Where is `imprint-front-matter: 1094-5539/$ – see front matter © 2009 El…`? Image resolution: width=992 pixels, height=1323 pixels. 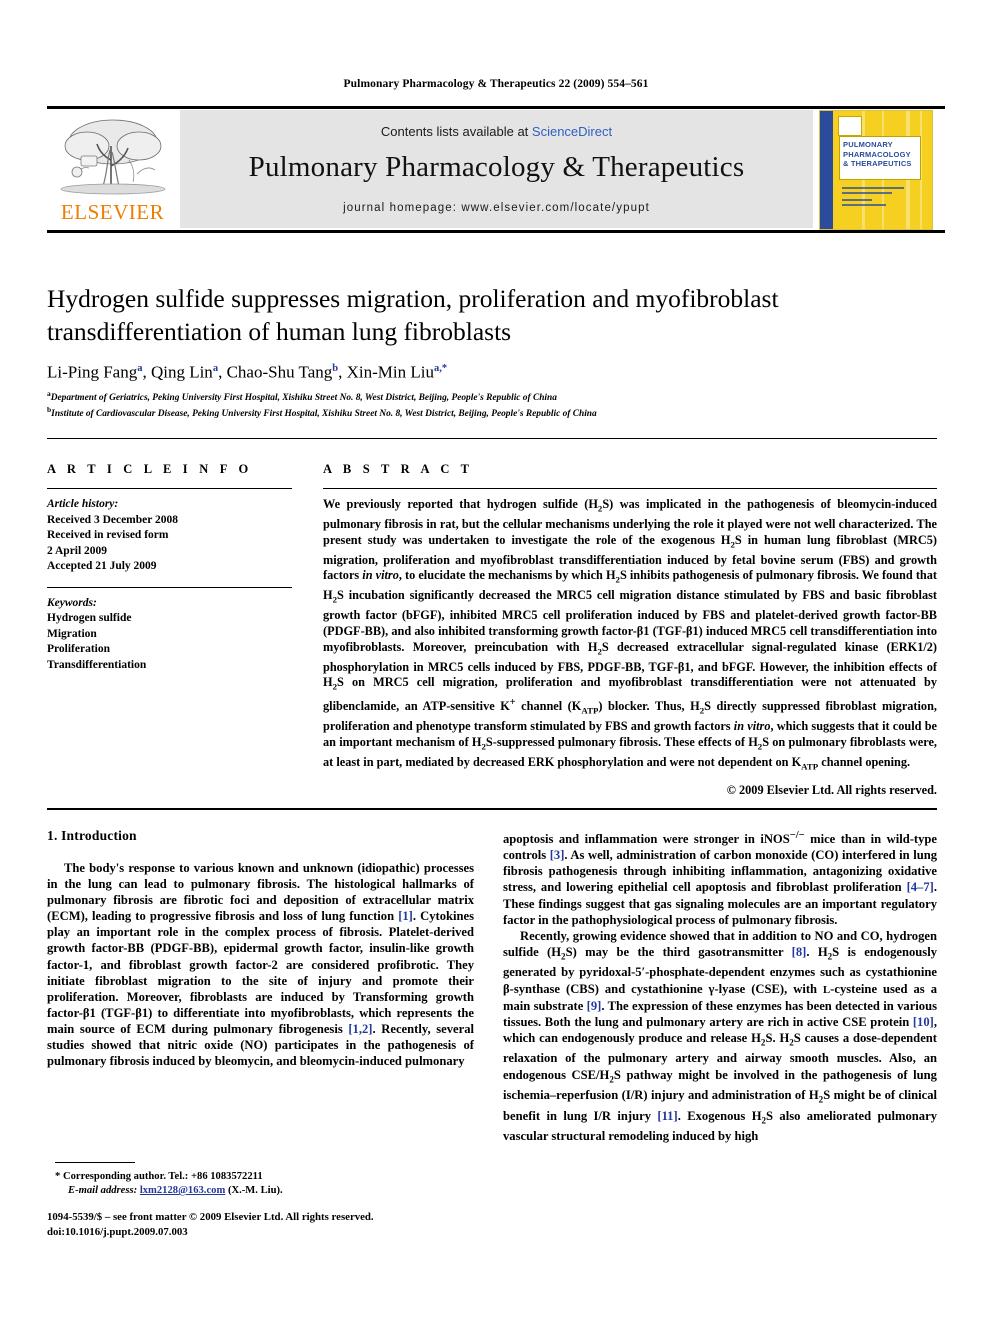 imprint-front-matter: 1094-5539/$ – see front matter © 2009 El… is located at coordinates (210, 1217).